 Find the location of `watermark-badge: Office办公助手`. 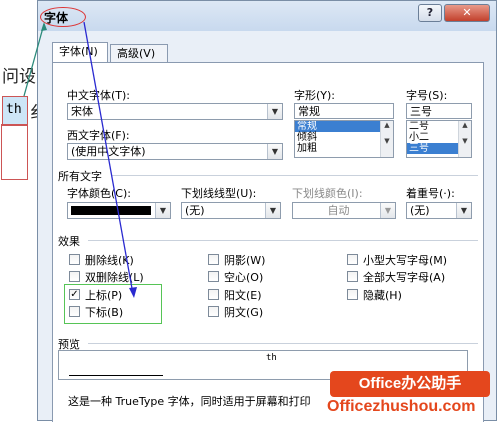

watermark-badge: Office办公助手 is located at coordinates (410, 384).